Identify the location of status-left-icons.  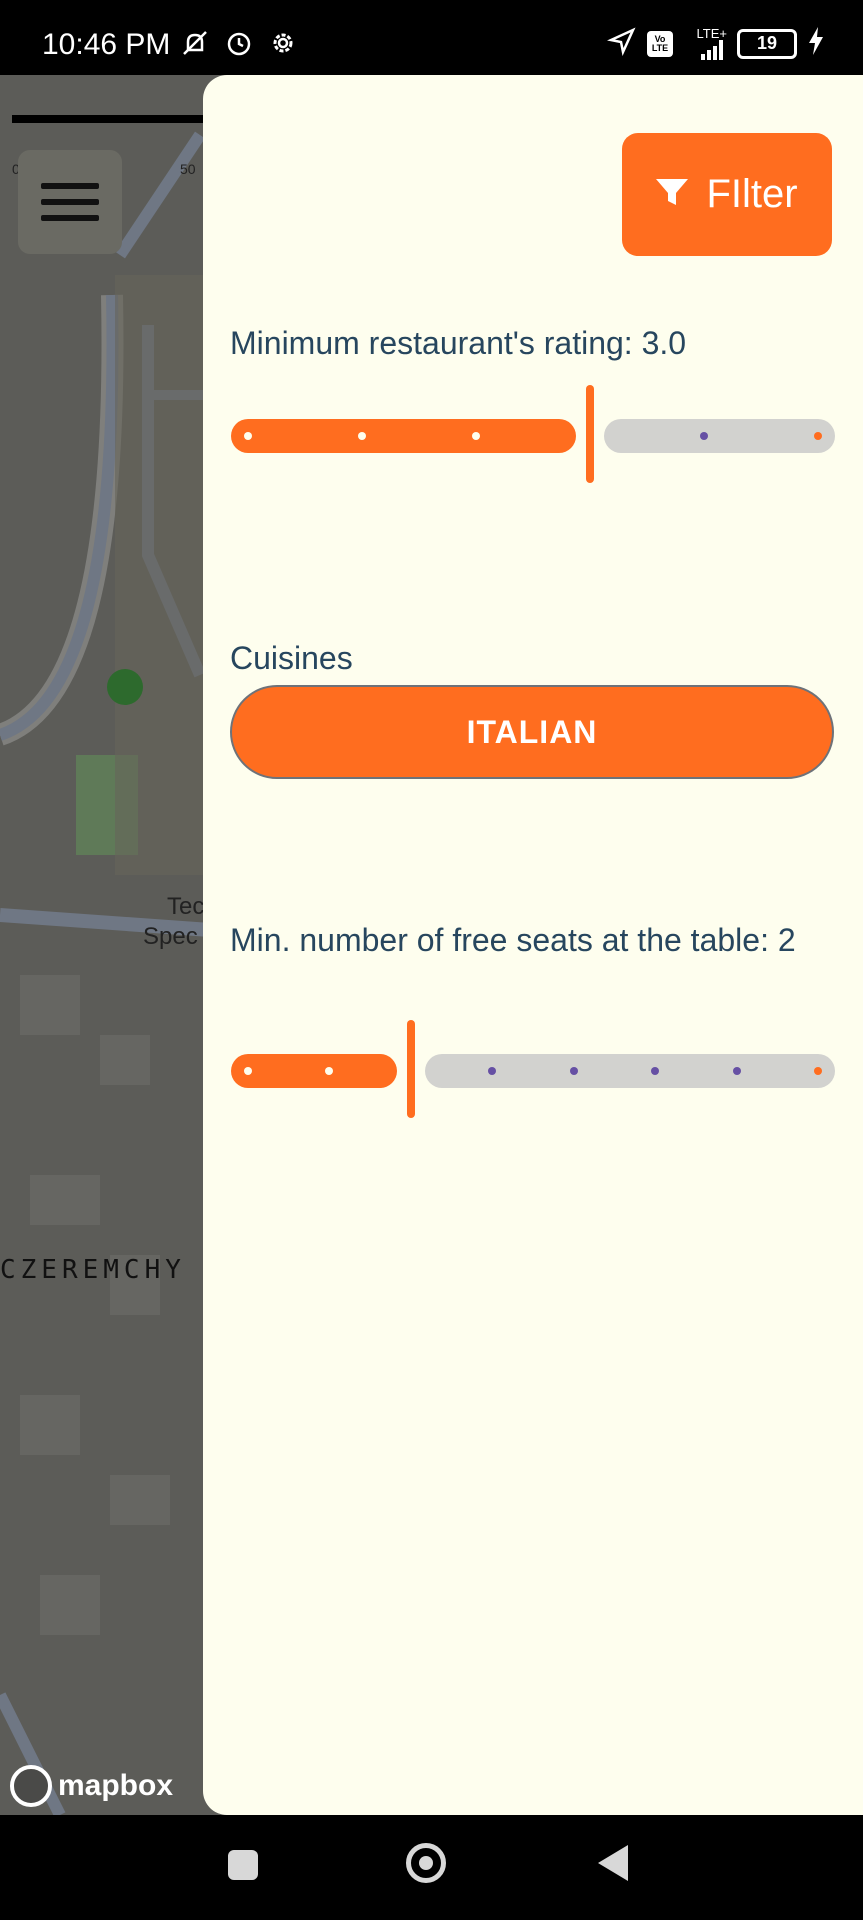
(239, 43).